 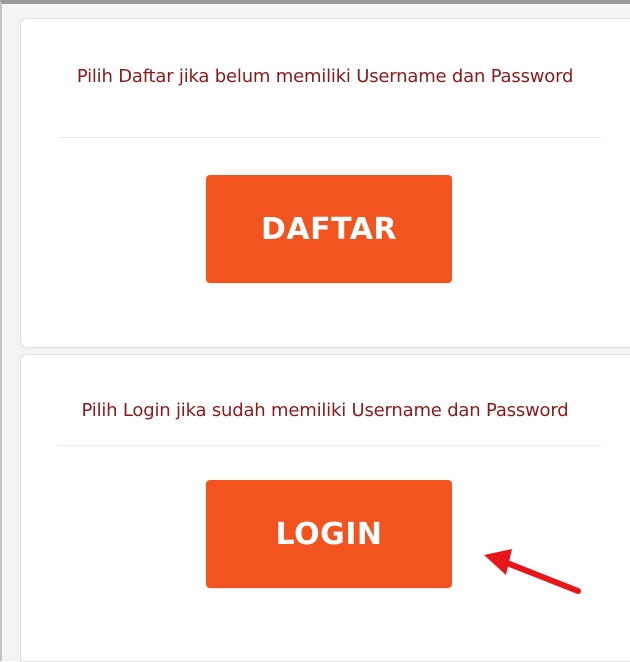 I want to click on login-divider, so click(x=330, y=445).